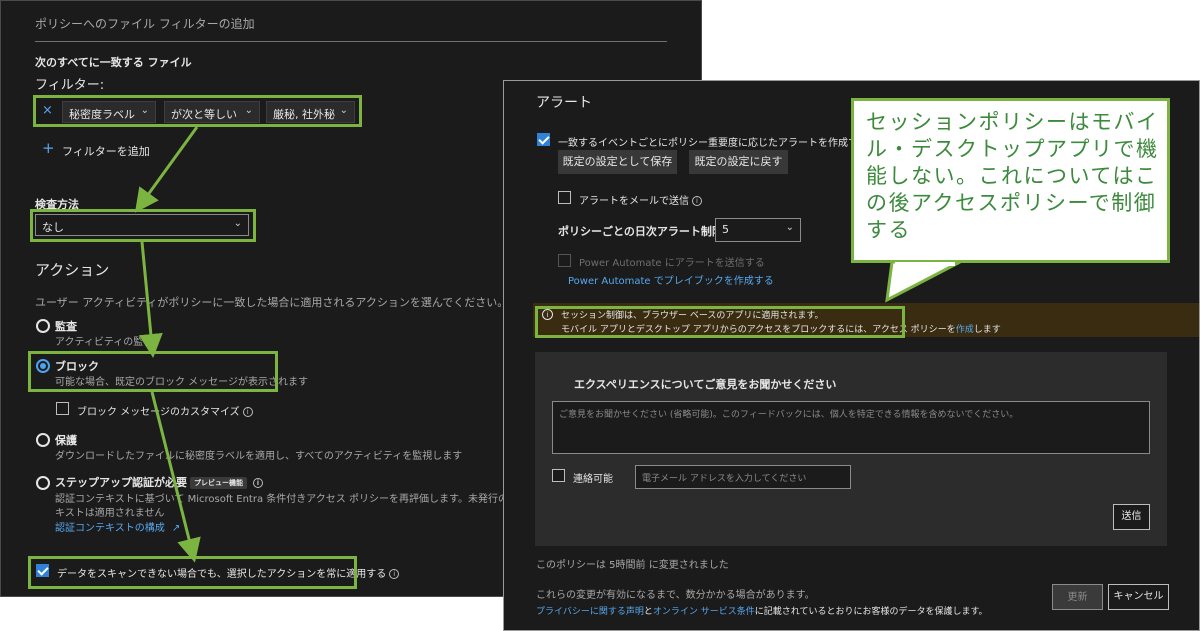 The image size is (1200, 631). I want to click on callout-tail-cover, so click(925, 264).